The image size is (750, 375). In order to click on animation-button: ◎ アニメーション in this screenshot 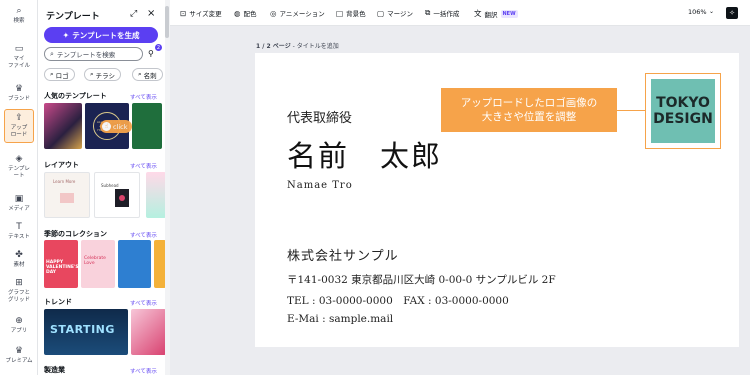, I will do `click(297, 13)`.